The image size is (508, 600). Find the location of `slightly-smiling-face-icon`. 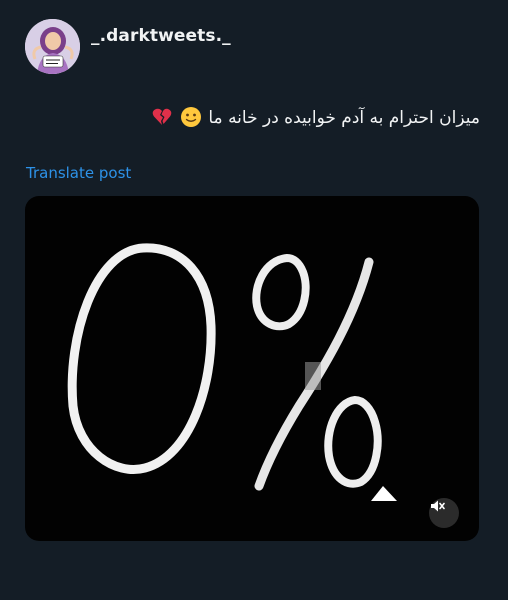

slightly-smiling-face-icon is located at coordinates (190, 117).